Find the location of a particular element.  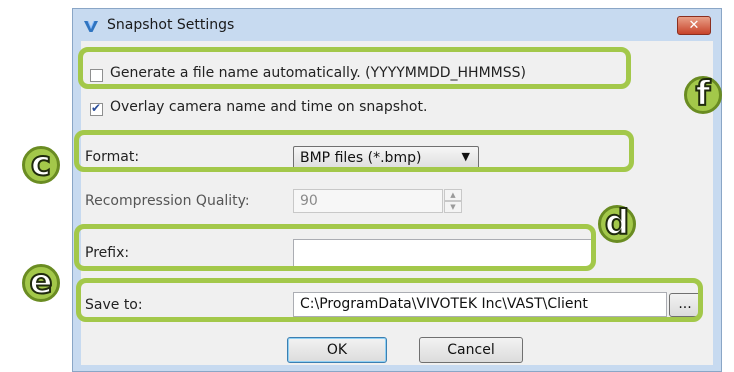

quality-label: Recompression Quality: is located at coordinates (167, 201).